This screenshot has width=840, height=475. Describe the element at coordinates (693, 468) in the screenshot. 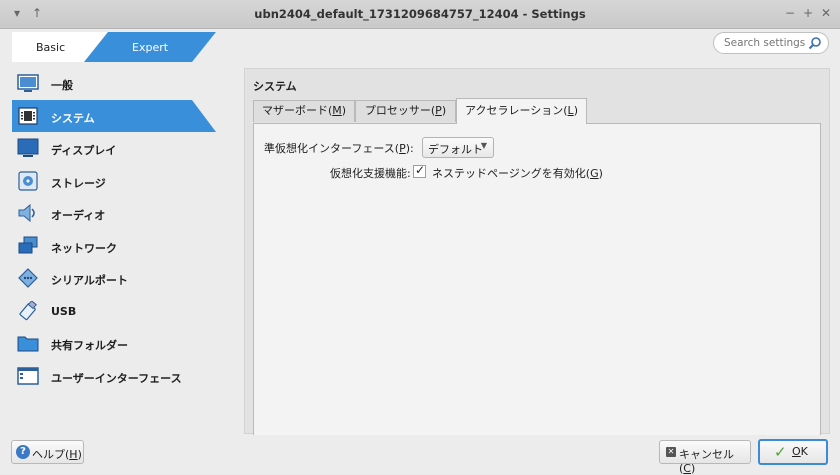

I see `cancel-label-suffix: )` at that location.